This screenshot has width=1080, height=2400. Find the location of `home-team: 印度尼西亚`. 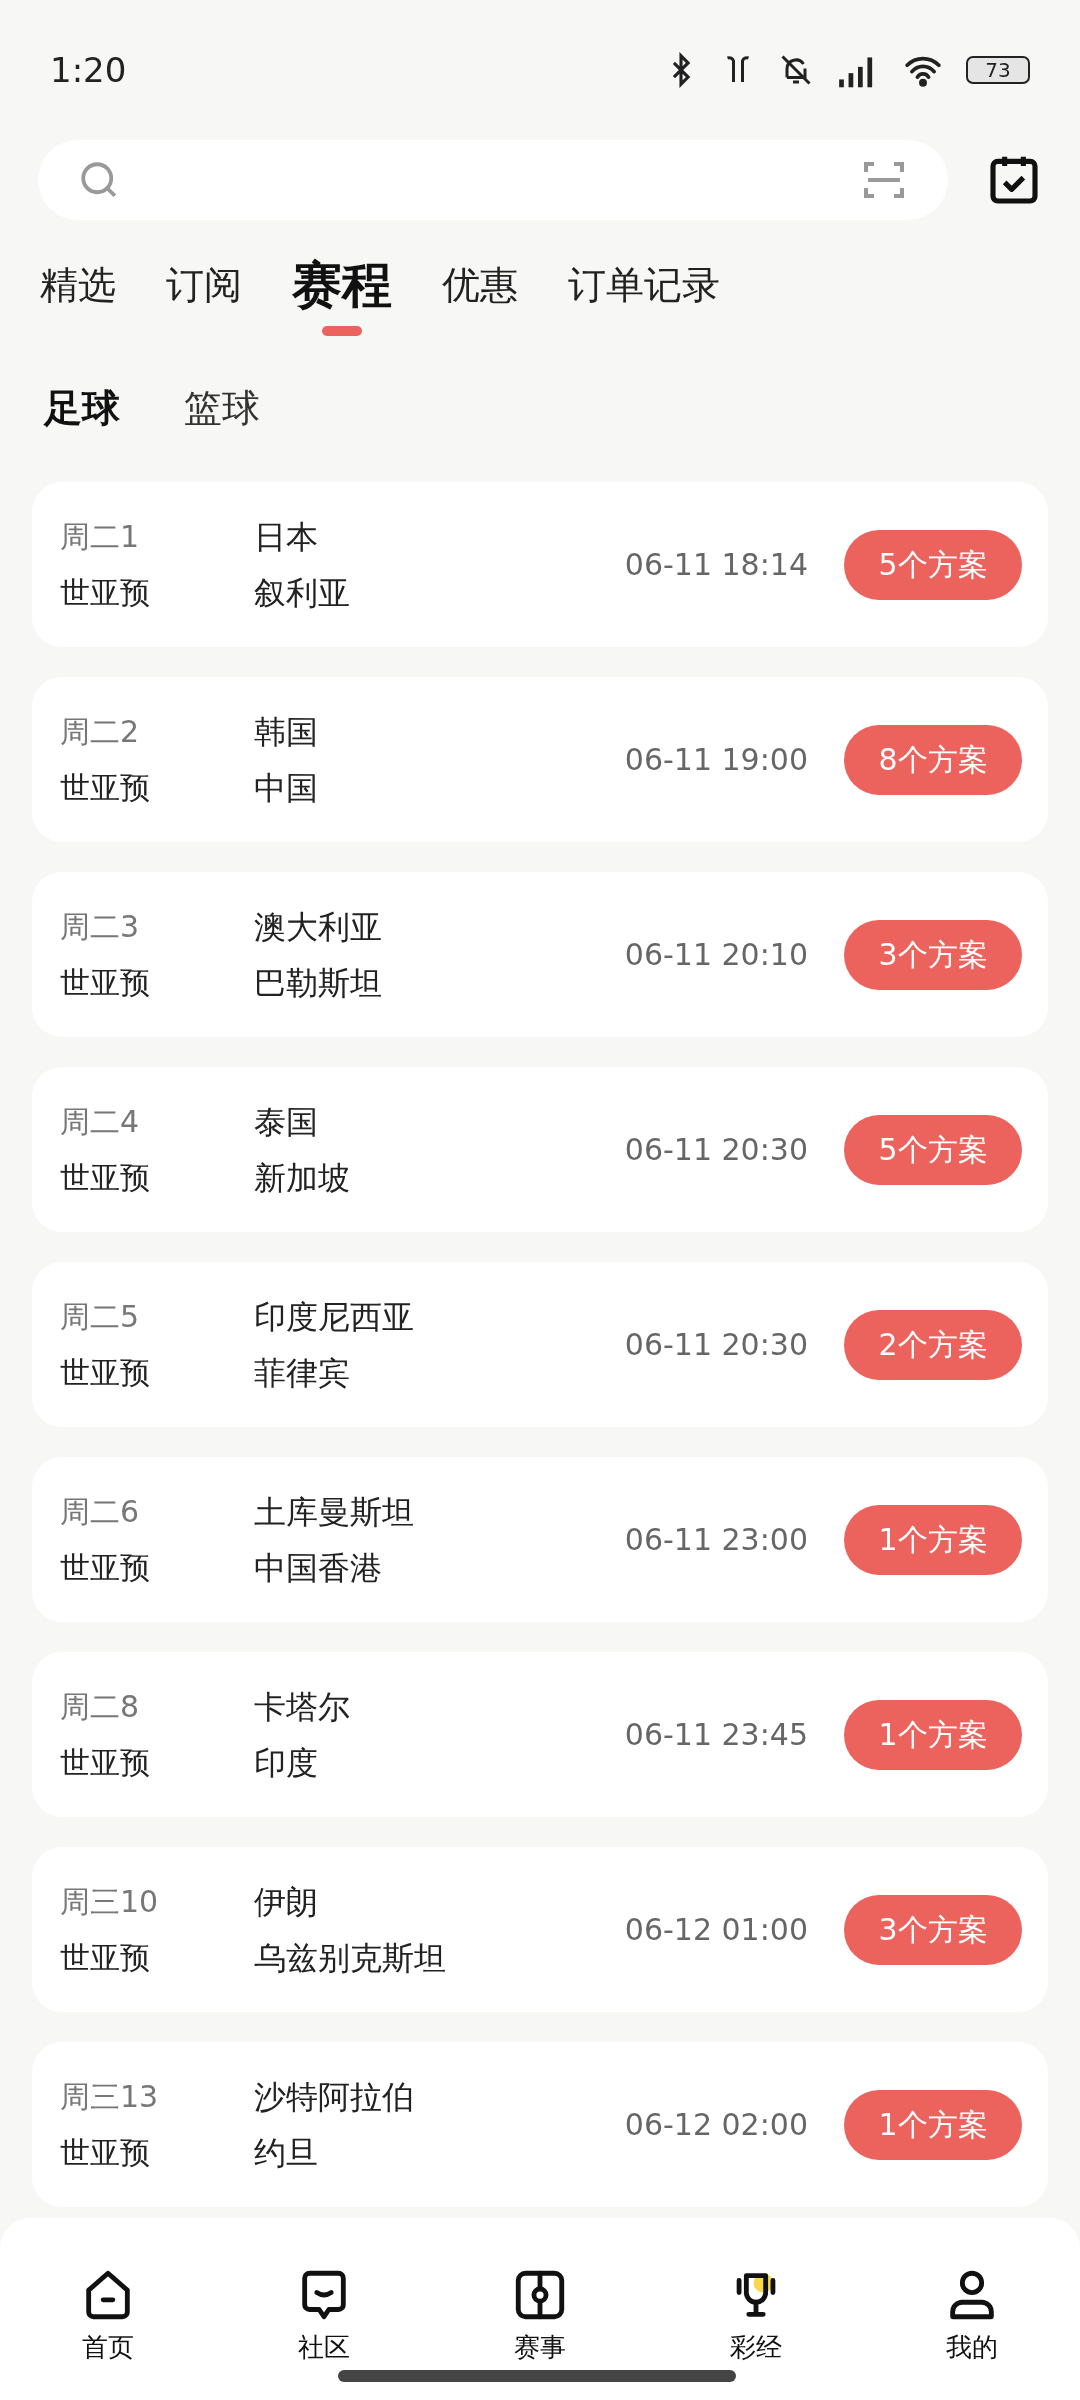

home-team: 印度尼西亚 is located at coordinates (334, 1316).